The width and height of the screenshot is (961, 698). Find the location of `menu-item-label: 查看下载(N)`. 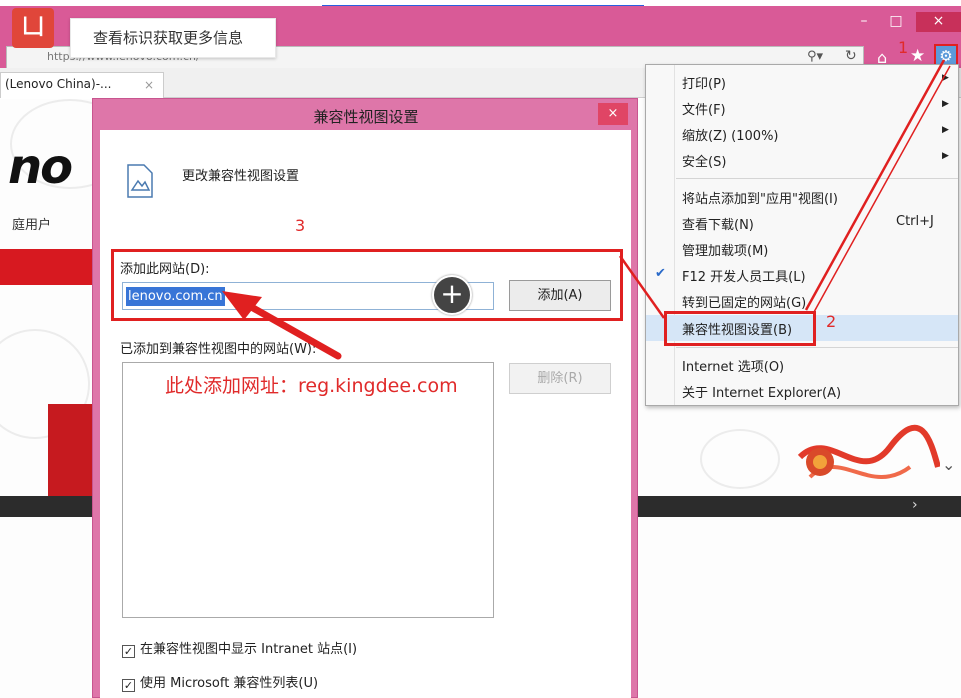

menu-item-label: 查看下载(N) is located at coordinates (718, 225).